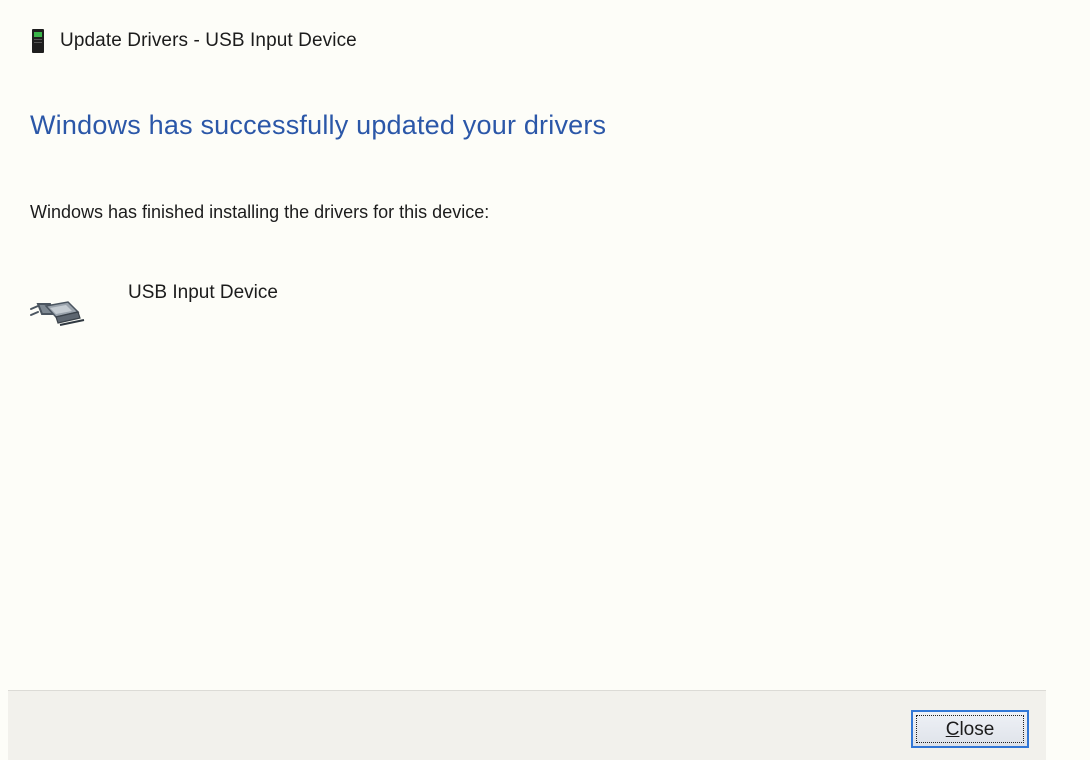  Describe the element at coordinates (977, 729) in the screenshot. I see `close-label-rest: lose` at that location.